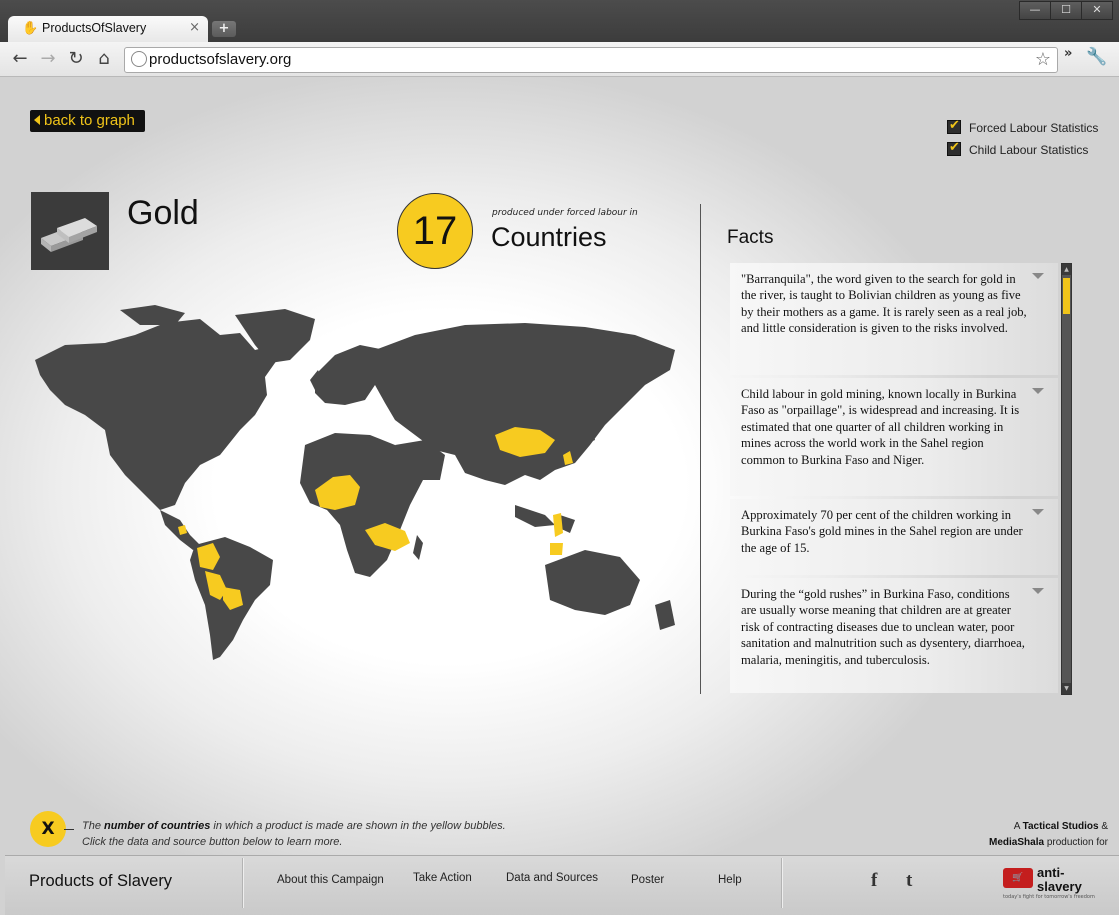 This screenshot has width=1119, height=915. I want to click on credit-amp: &, so click(1103, 826).